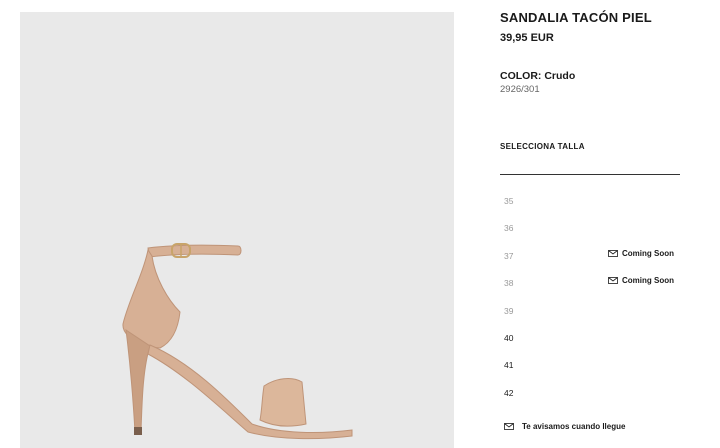  I want to click on size-label: 41, so click(509, 365).